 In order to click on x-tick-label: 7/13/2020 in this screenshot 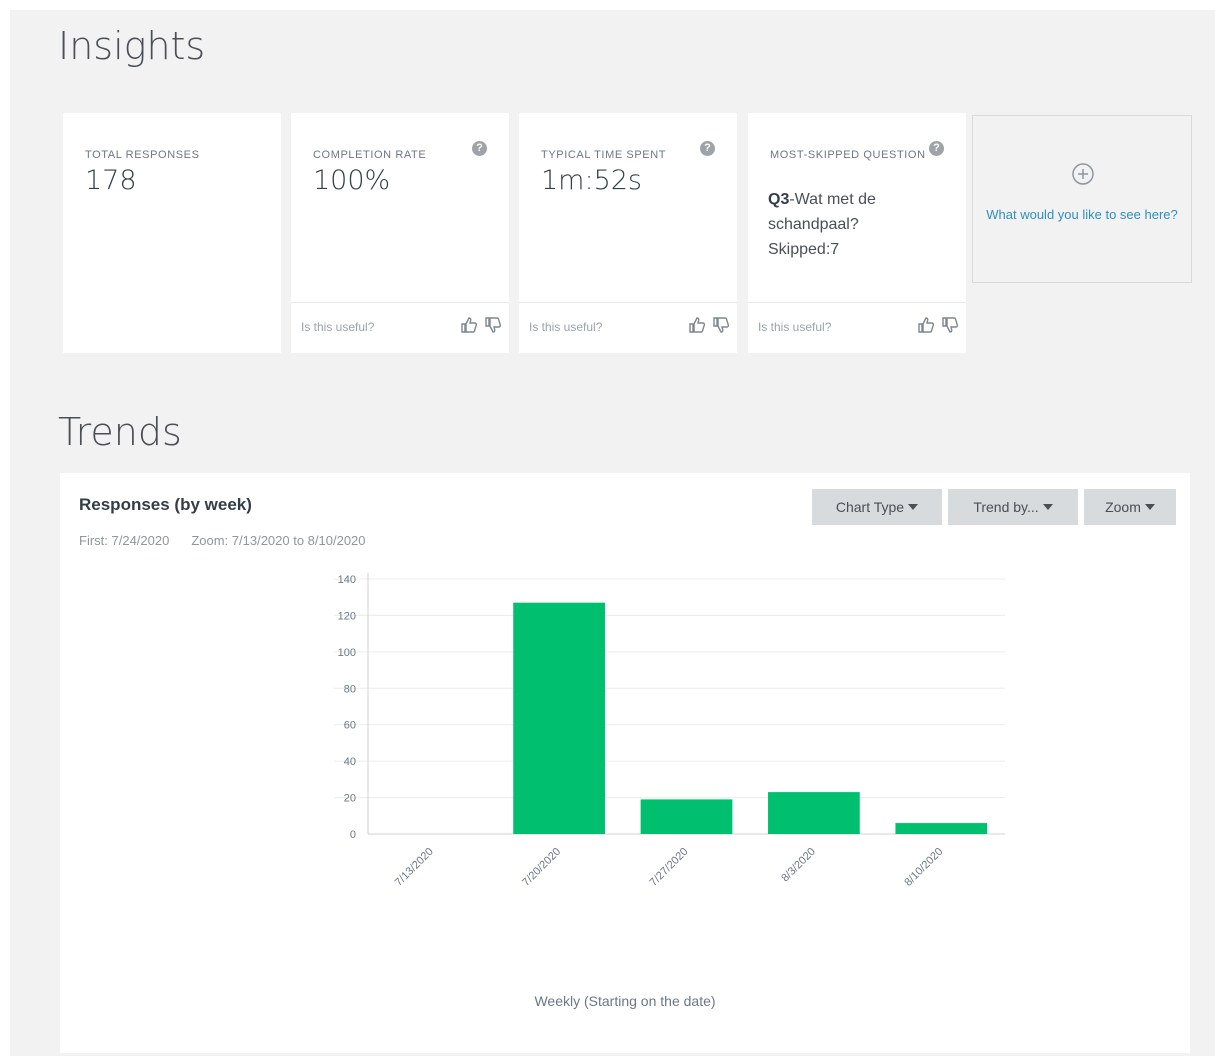, I will do `click(414, 867)`.